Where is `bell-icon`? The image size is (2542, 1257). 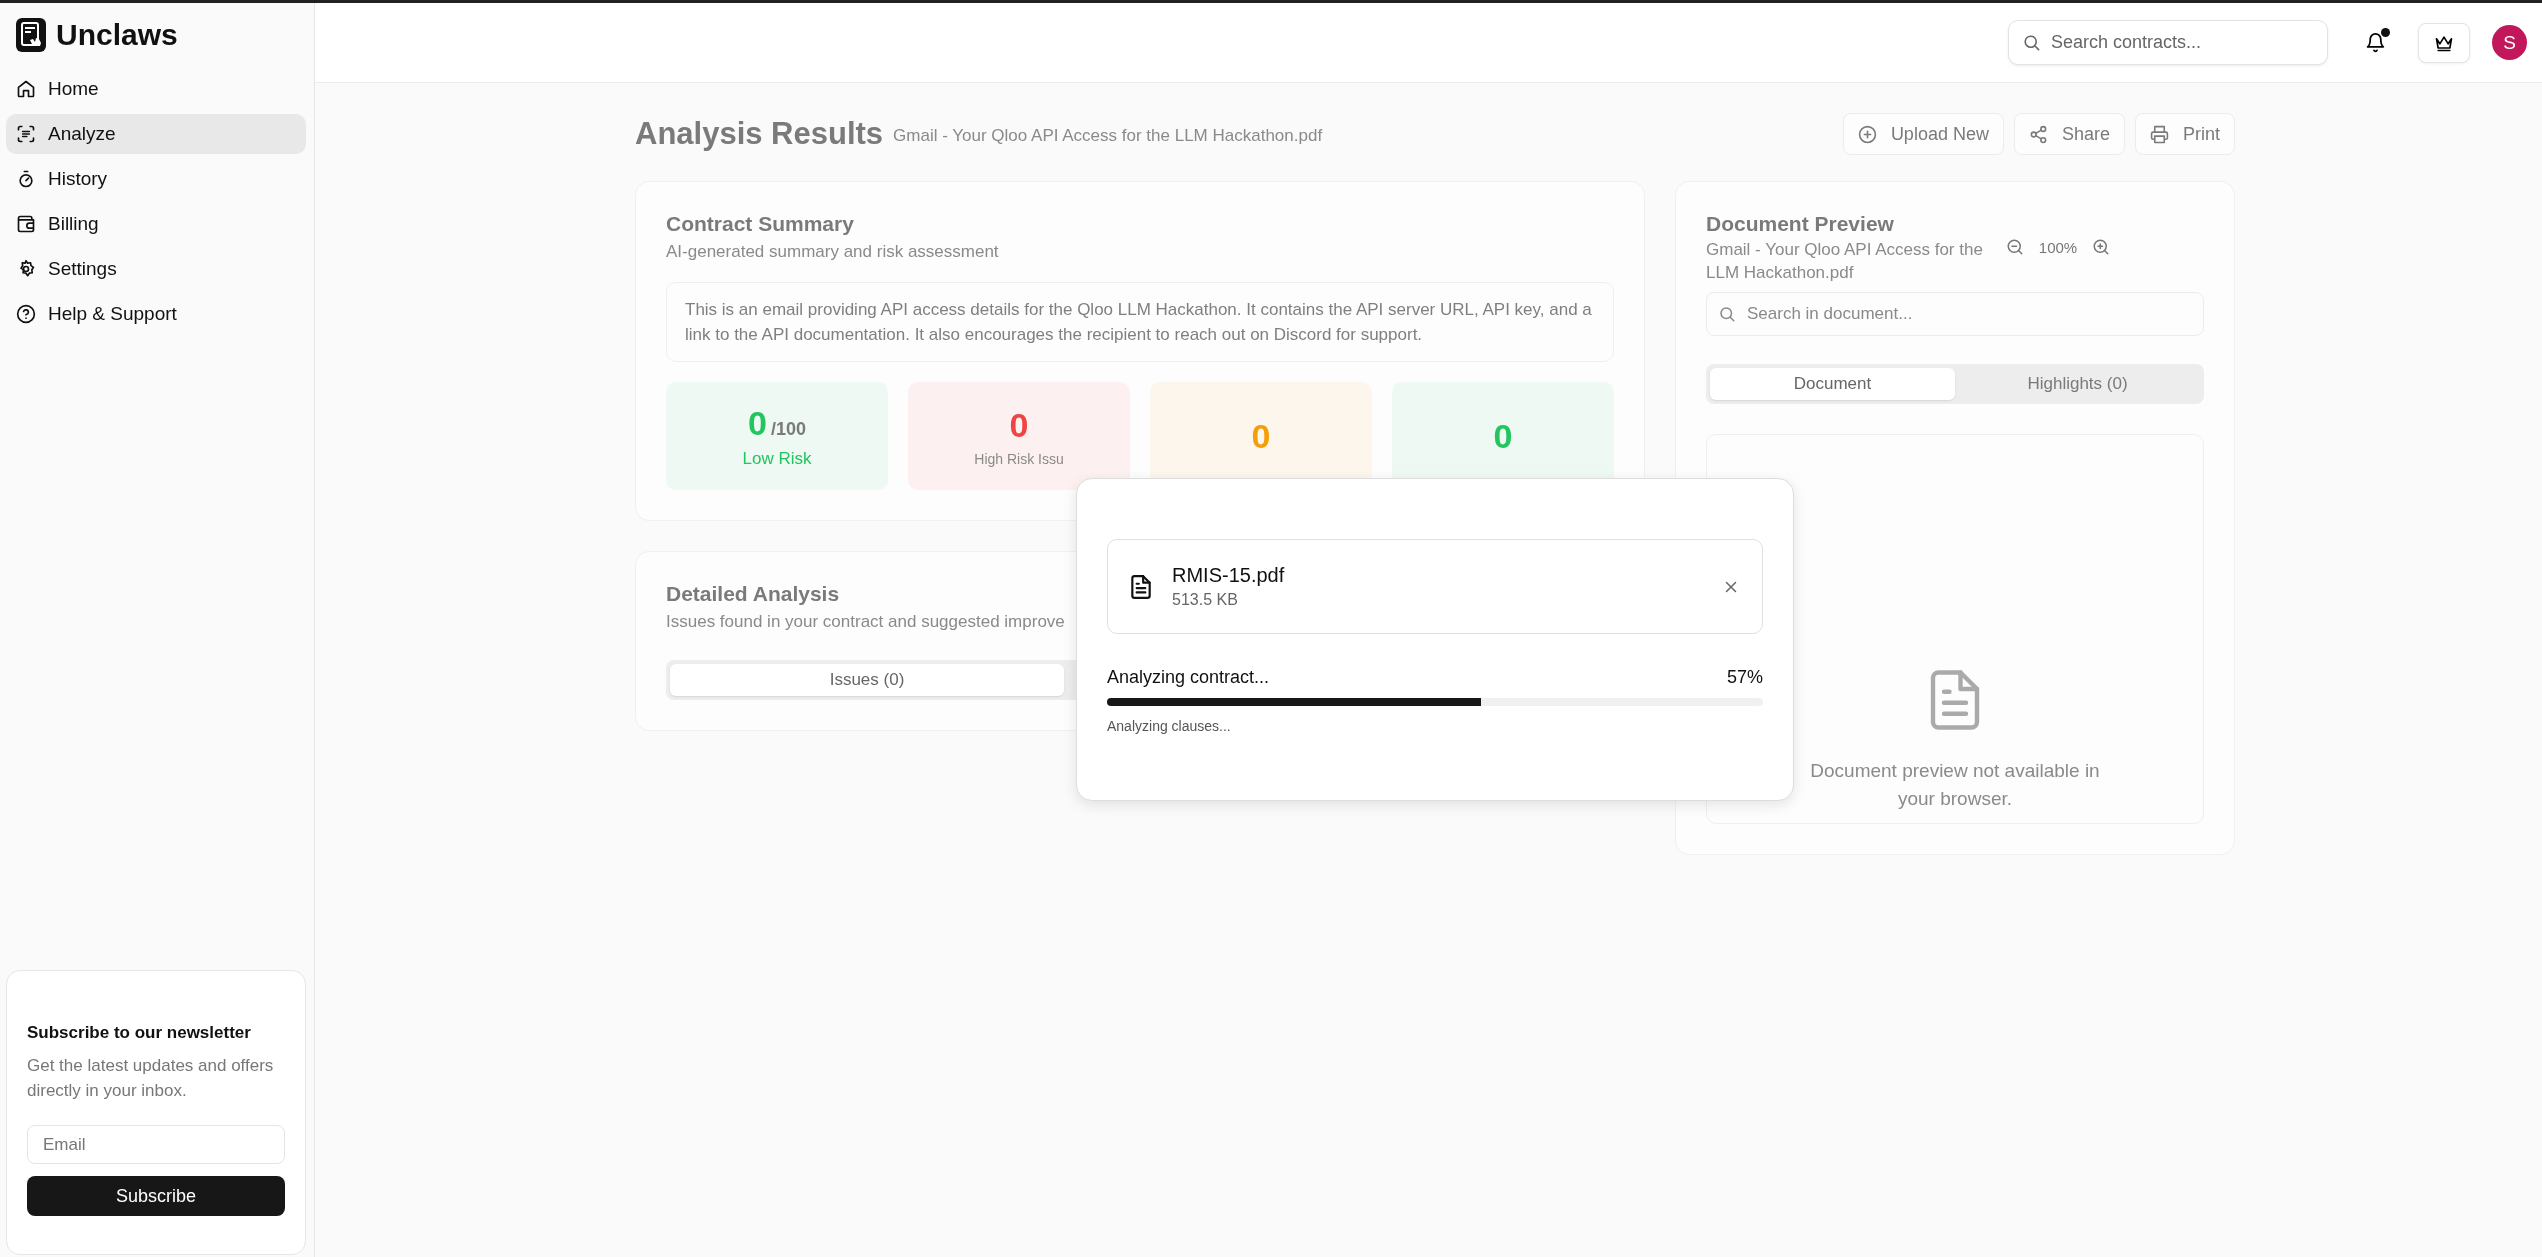 bell-icon is located at coordinates (2375, 42).